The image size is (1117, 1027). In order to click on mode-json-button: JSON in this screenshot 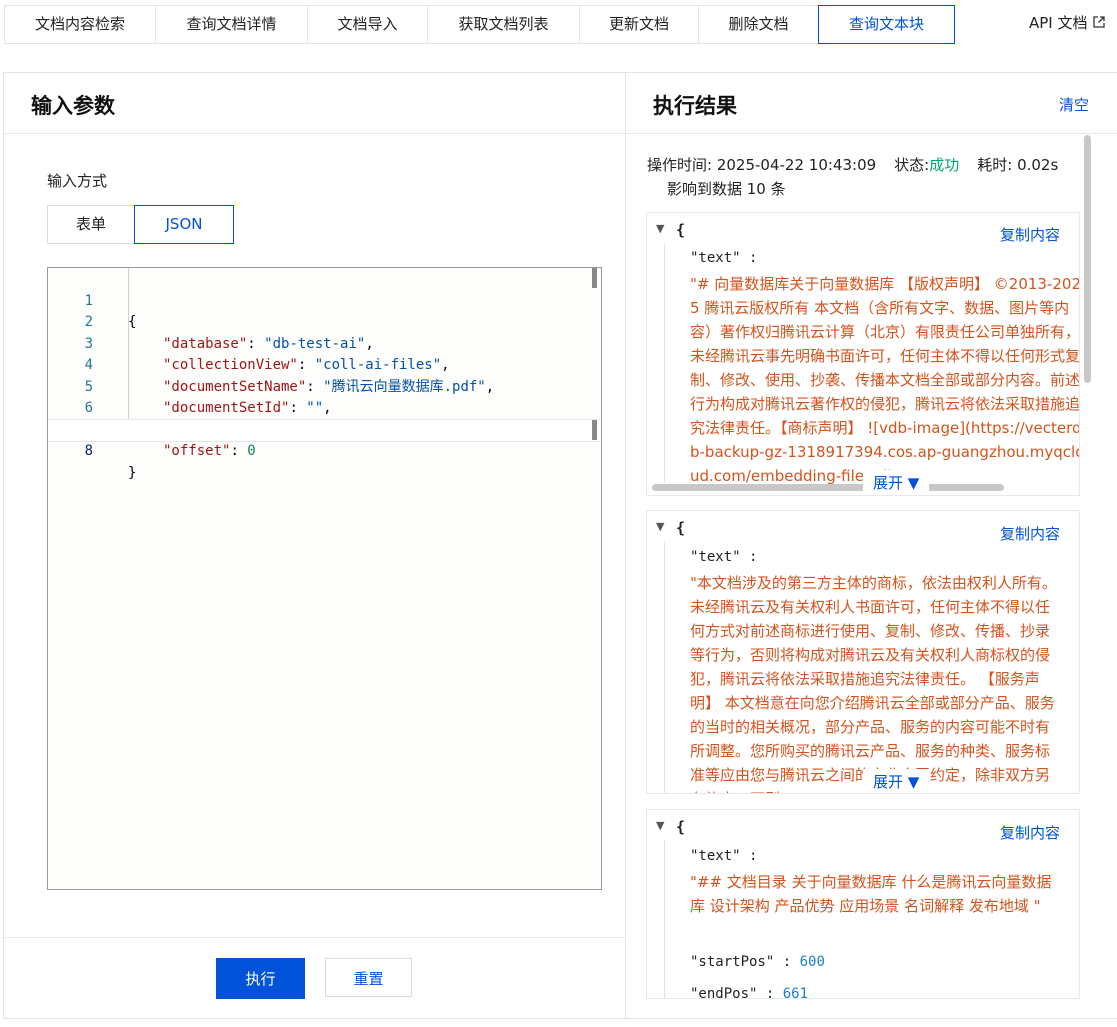, I will do `click(184, 224)`.